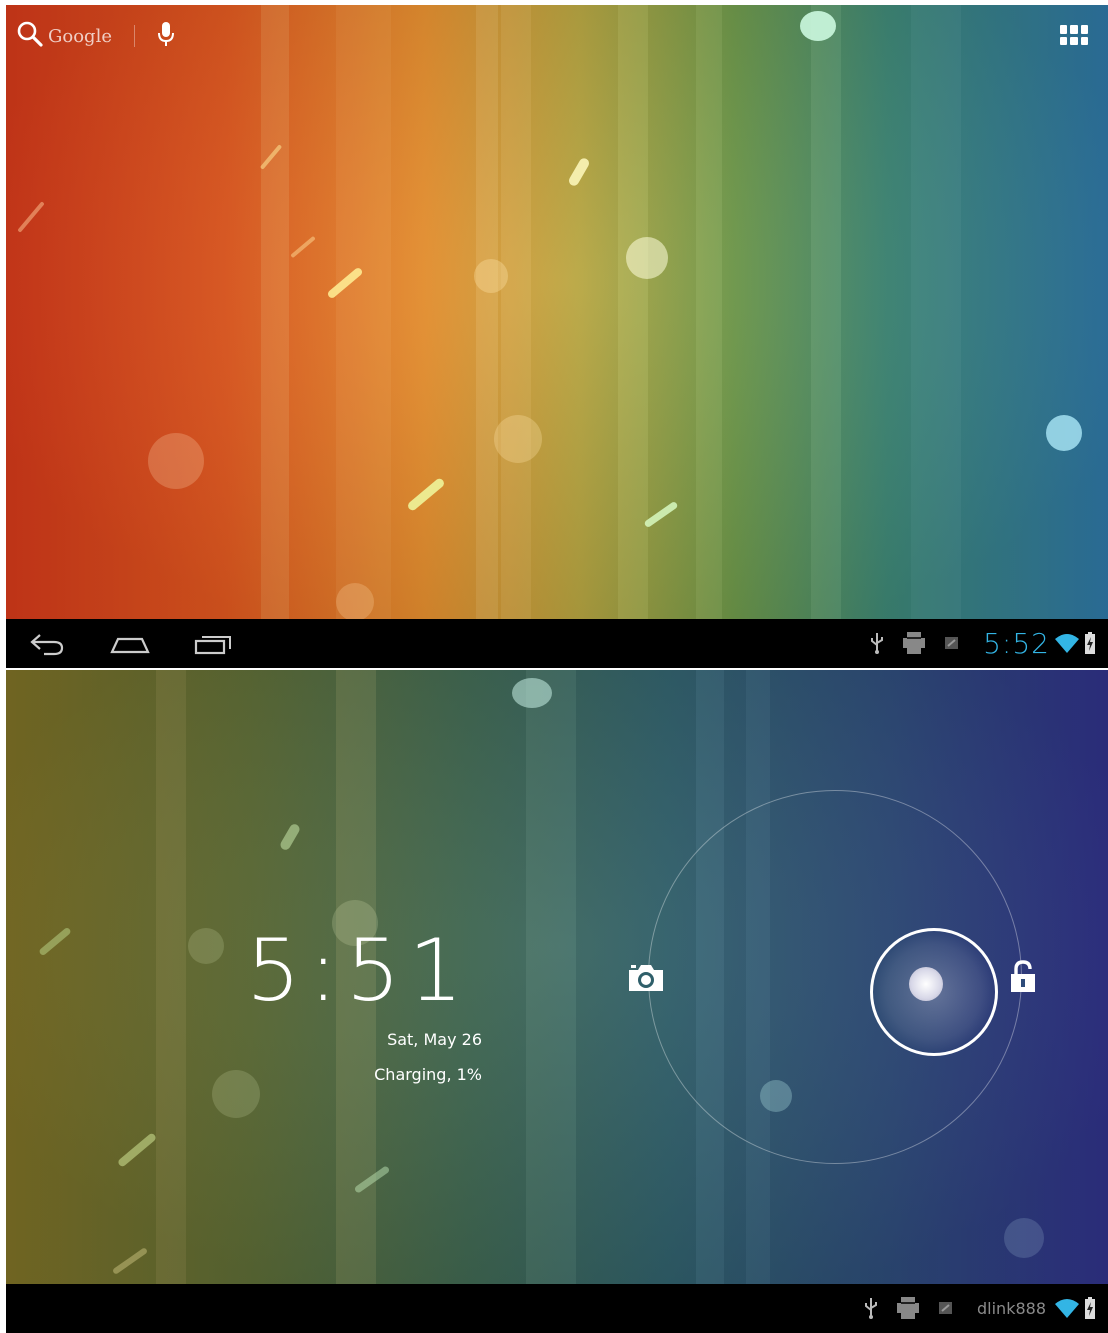  I want to click on system-navigation-bar: dlink888, so click(557, 1308).